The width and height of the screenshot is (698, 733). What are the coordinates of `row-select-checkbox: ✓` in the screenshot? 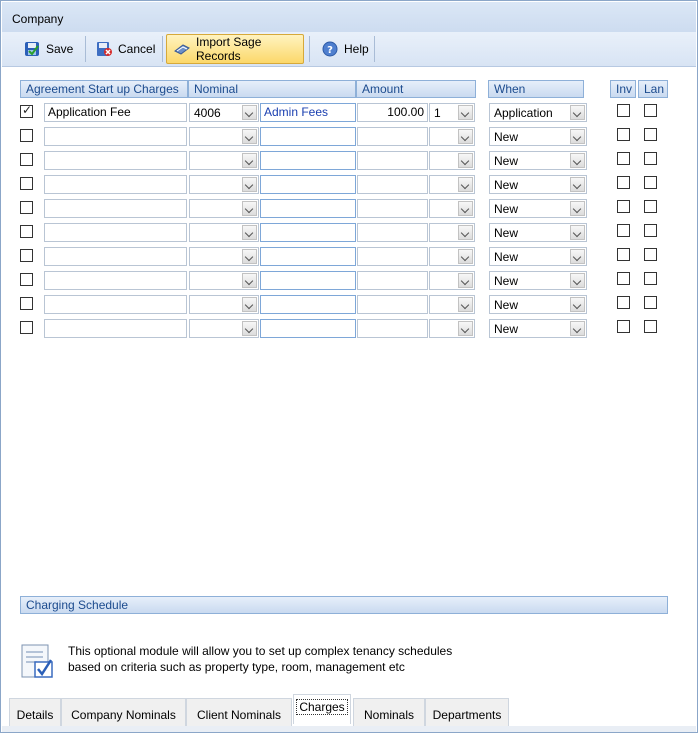 It's located at (26, 110).